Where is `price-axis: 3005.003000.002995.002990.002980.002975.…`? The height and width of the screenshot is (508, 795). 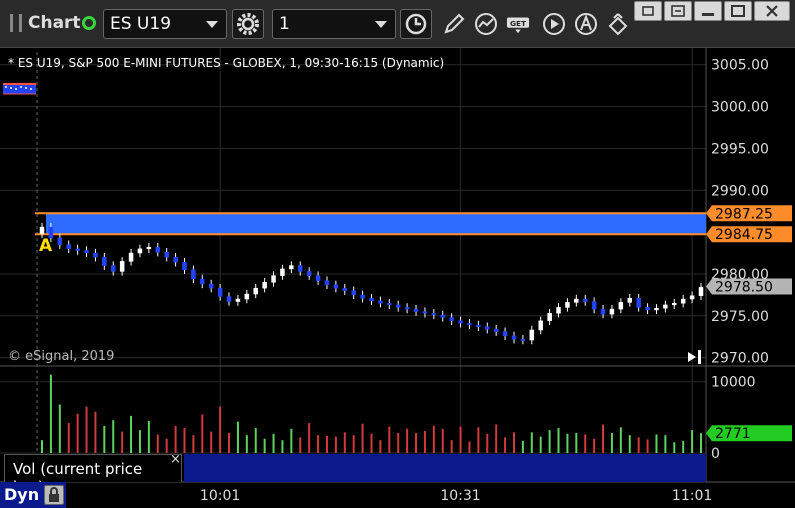 price-axis: 3005.003000.002995.002990.002980.002975.… is located at coordinates (749, 260).